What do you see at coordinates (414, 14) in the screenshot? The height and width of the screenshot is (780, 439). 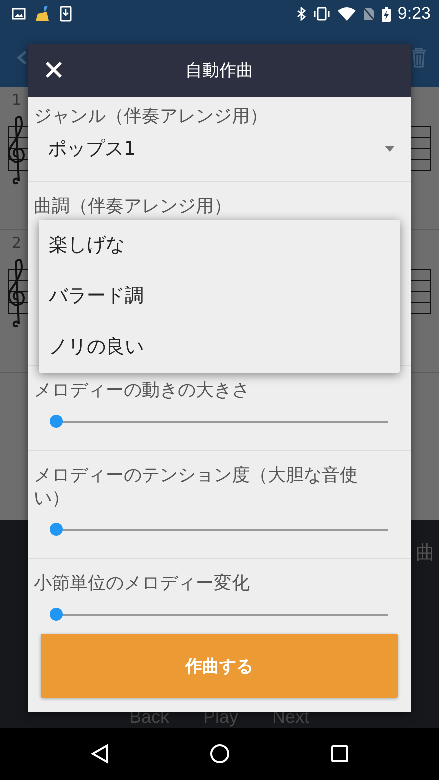 I see `clock-time: 9:23` at bounding box center [414, 14].